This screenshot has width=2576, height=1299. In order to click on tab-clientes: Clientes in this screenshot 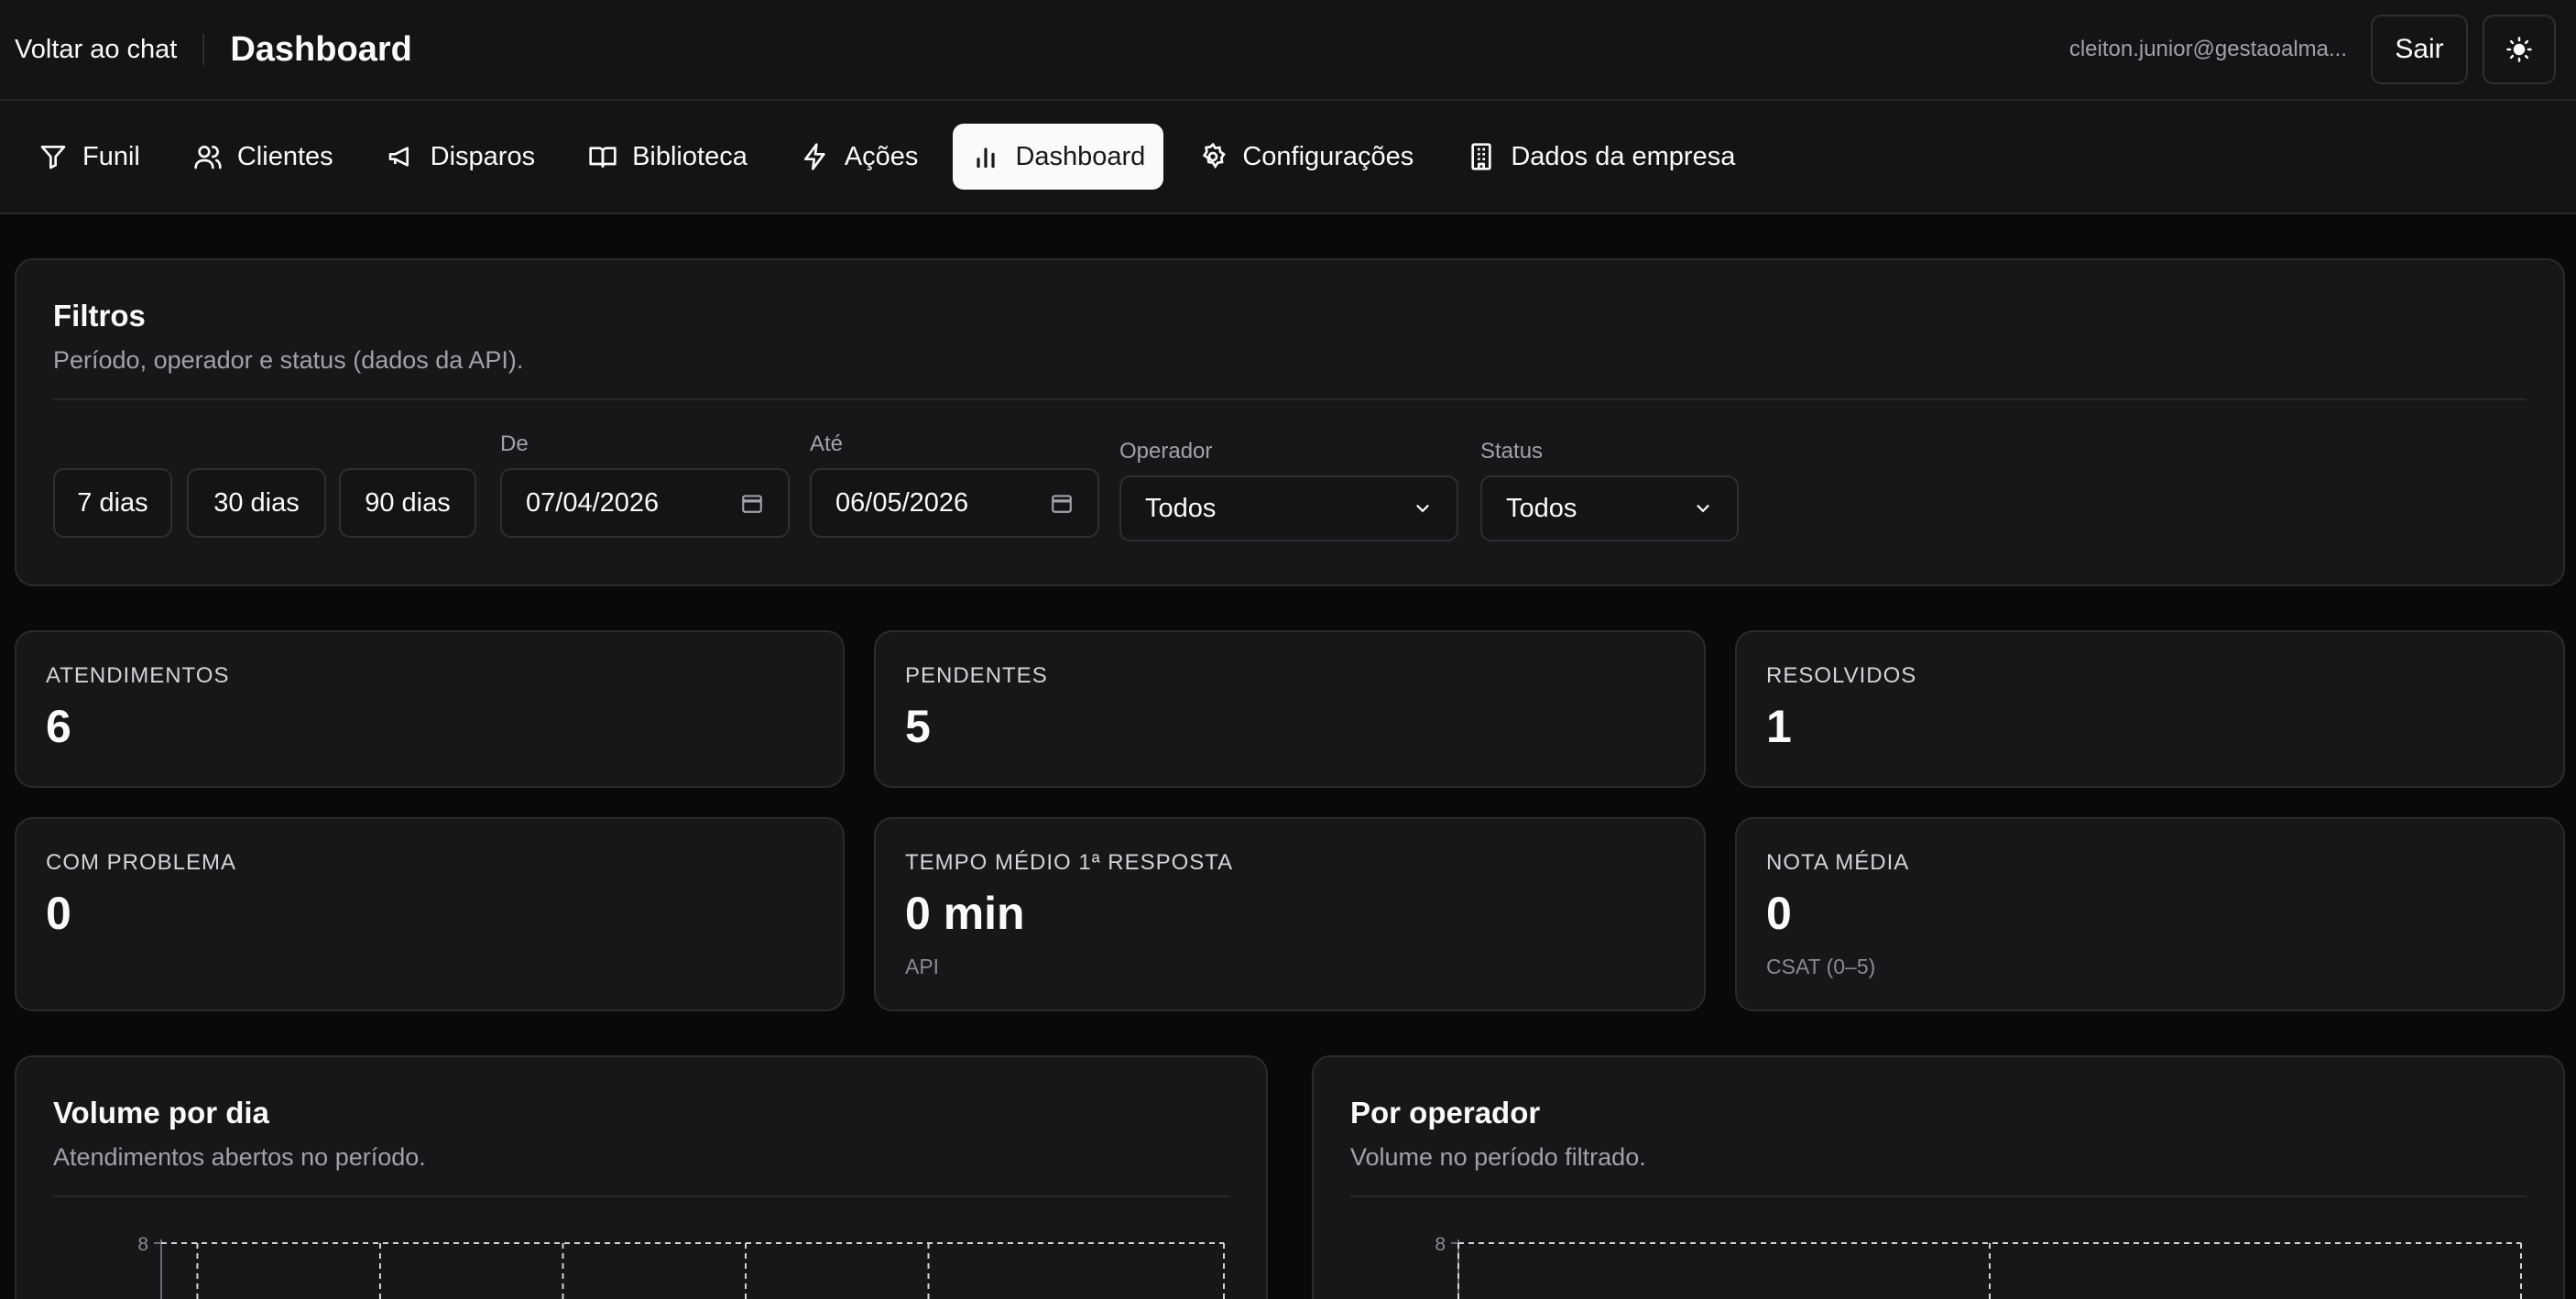, I will do `click(263, 157)`.